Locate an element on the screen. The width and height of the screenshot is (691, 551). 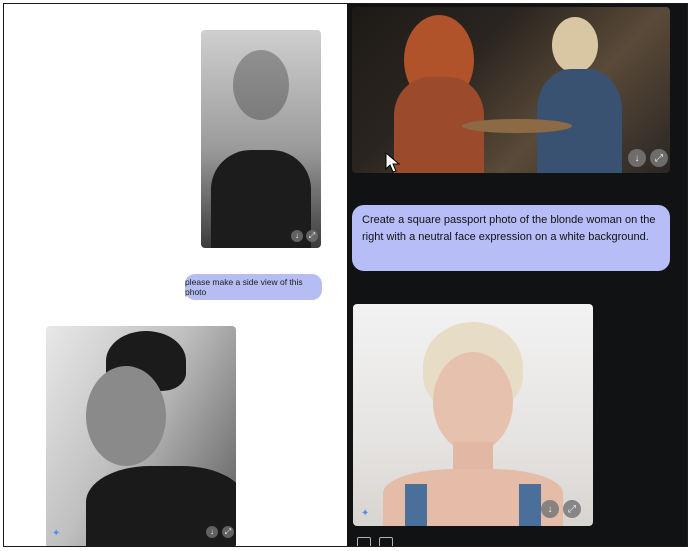
overall-strap-right is located at coordinates (530, 505).